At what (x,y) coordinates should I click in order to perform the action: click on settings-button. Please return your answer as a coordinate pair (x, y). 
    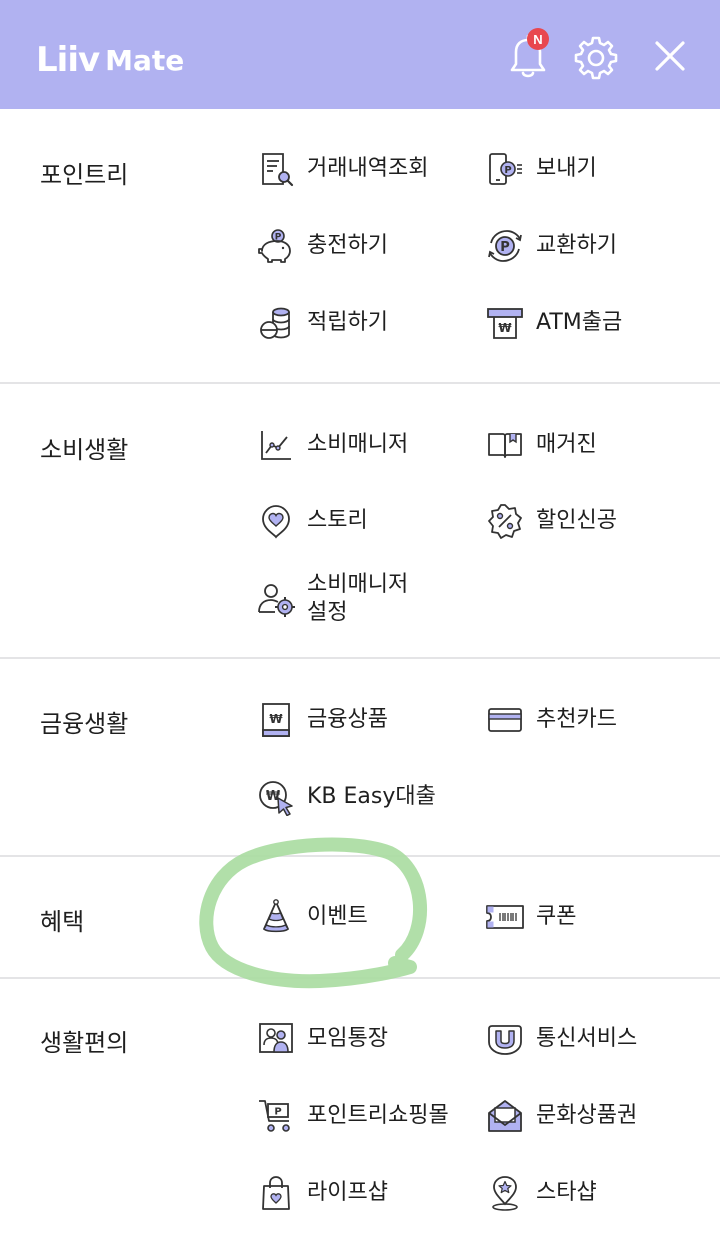
    Looking at the image, I should click on (596, 56).